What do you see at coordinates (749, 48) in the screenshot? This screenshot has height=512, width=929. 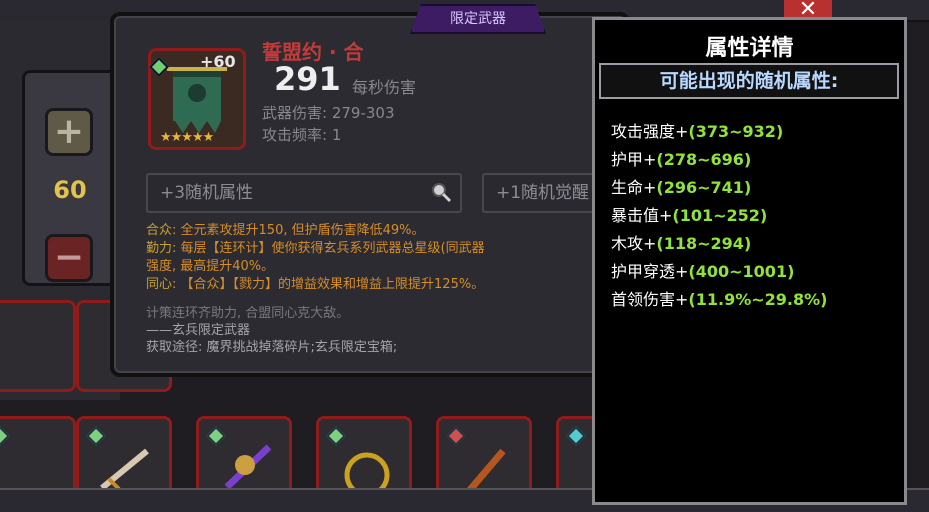 I see `panel-title: 属性详情` at bounding box center [749, 48].